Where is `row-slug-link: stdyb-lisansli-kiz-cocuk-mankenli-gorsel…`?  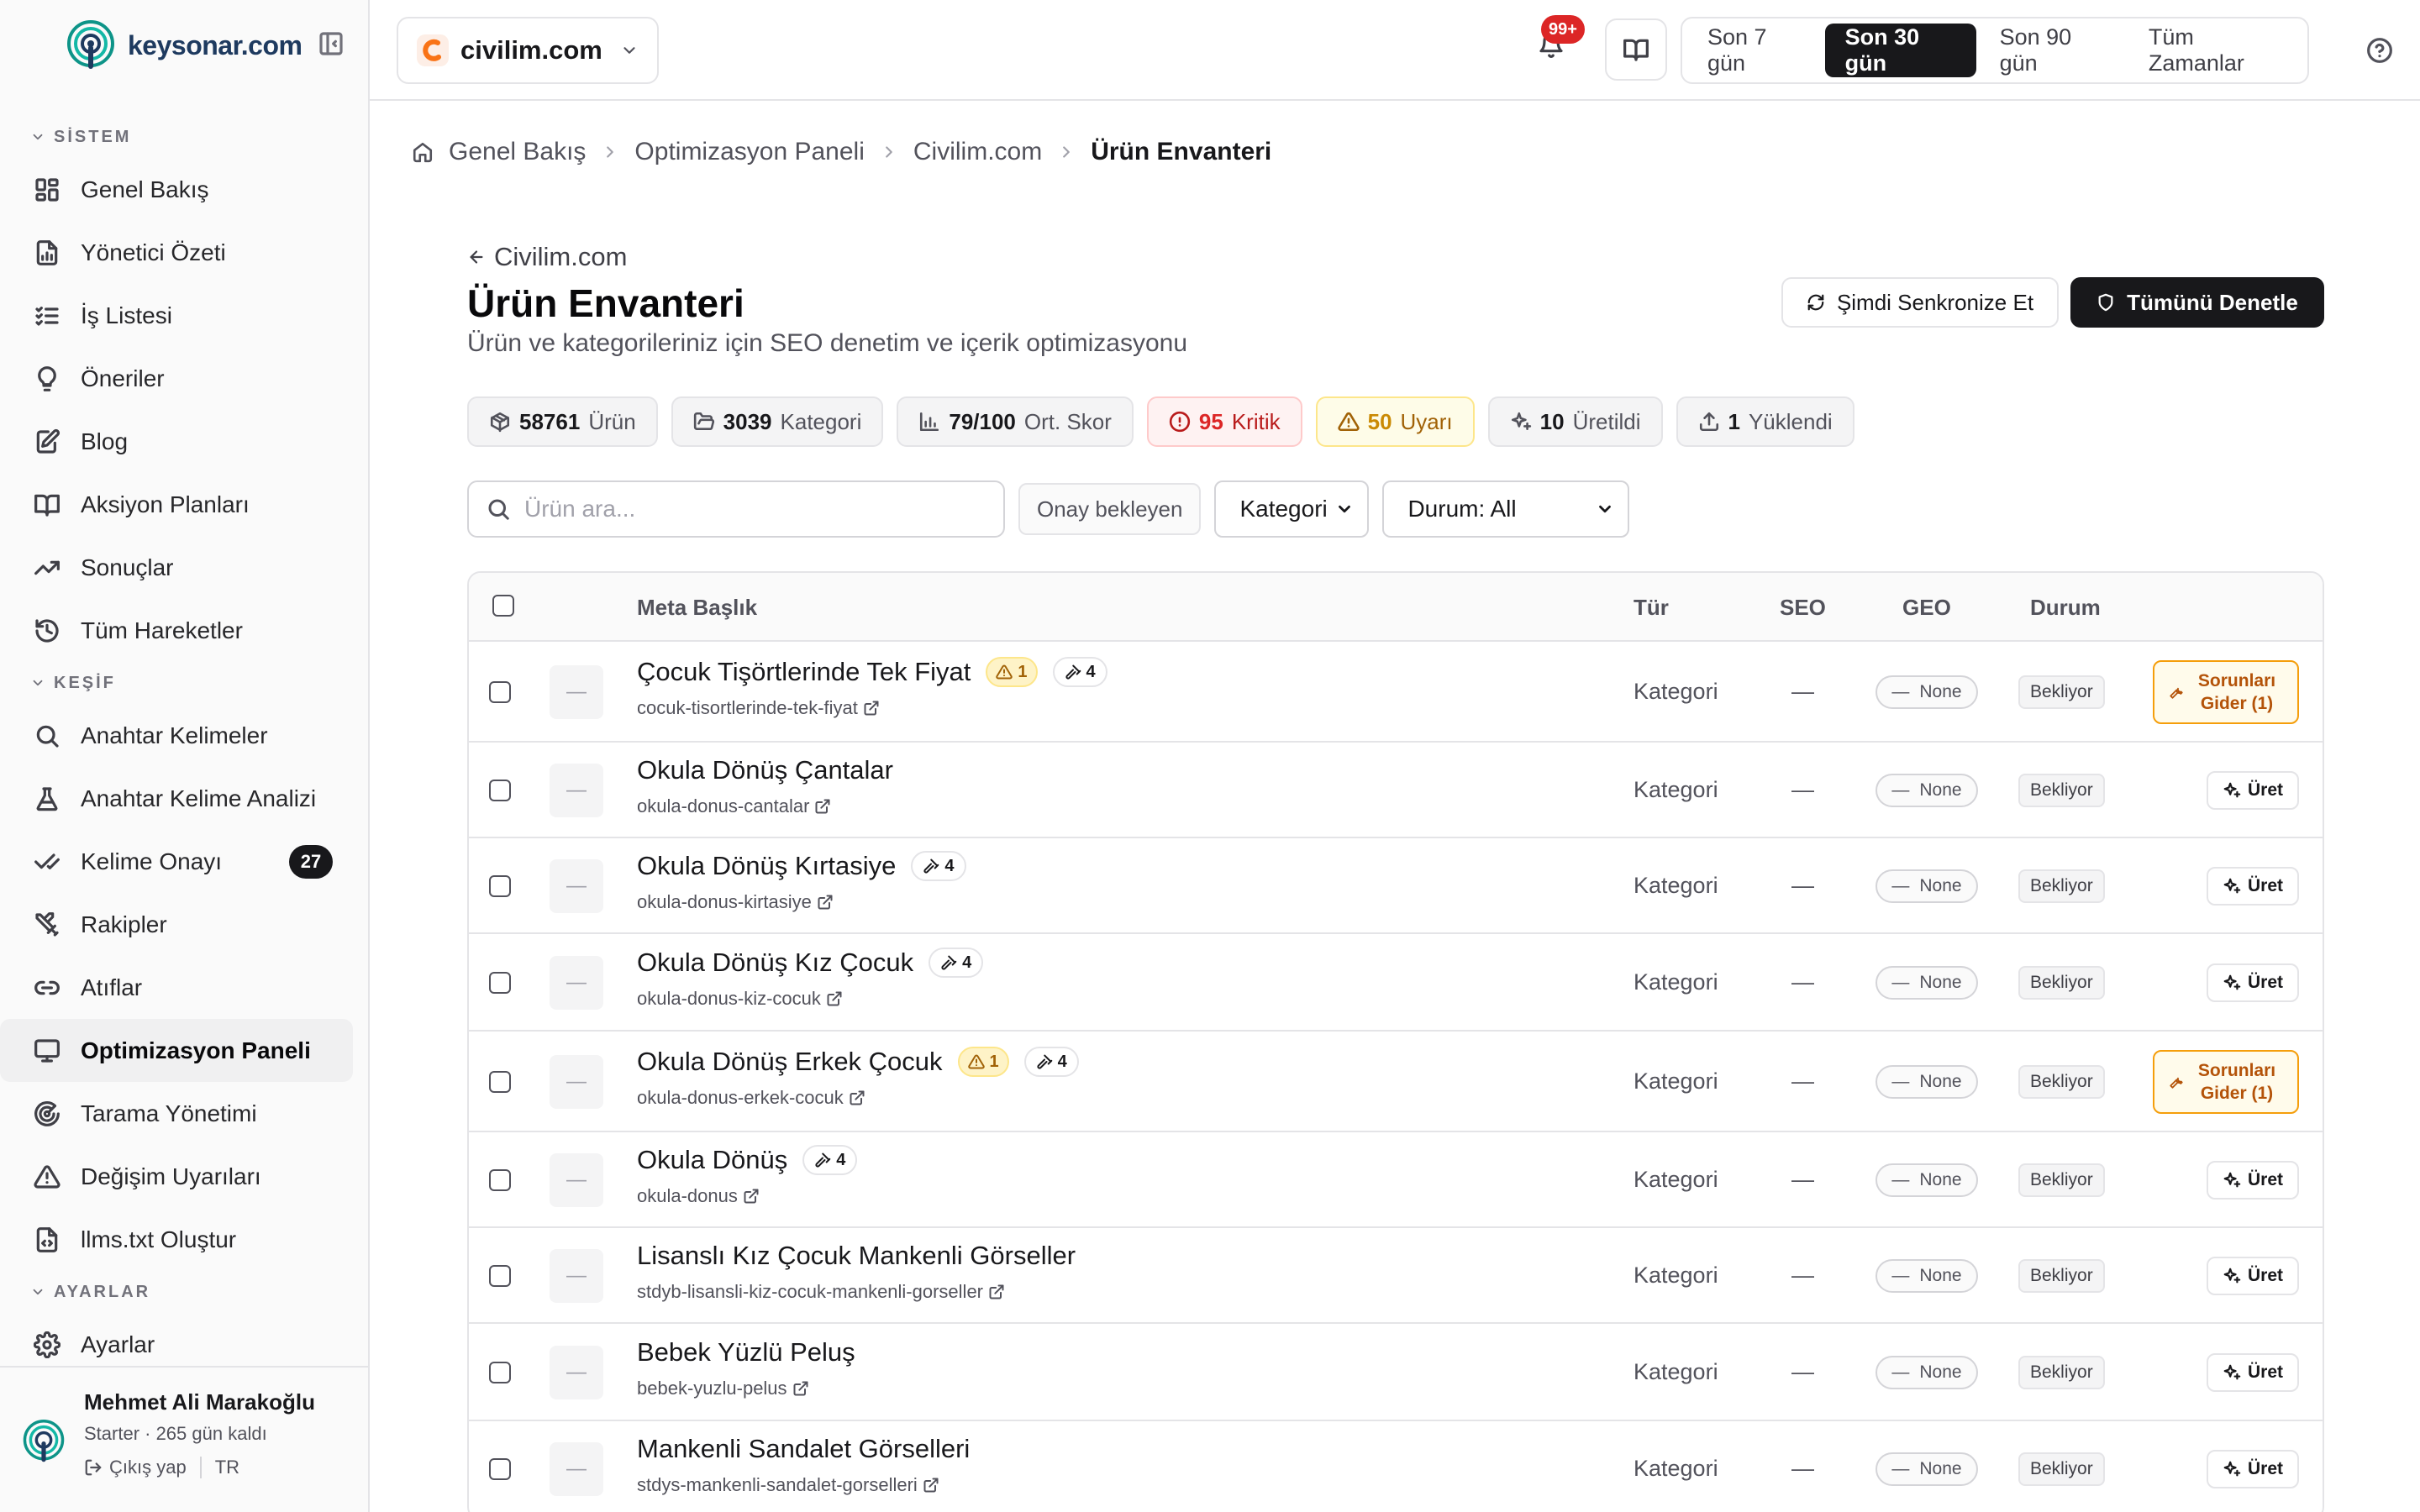
row-slug-link: stdyb-lisansli-kiz-cocuk-mankenli-gorsel… is located at coordinates (821, 1292).